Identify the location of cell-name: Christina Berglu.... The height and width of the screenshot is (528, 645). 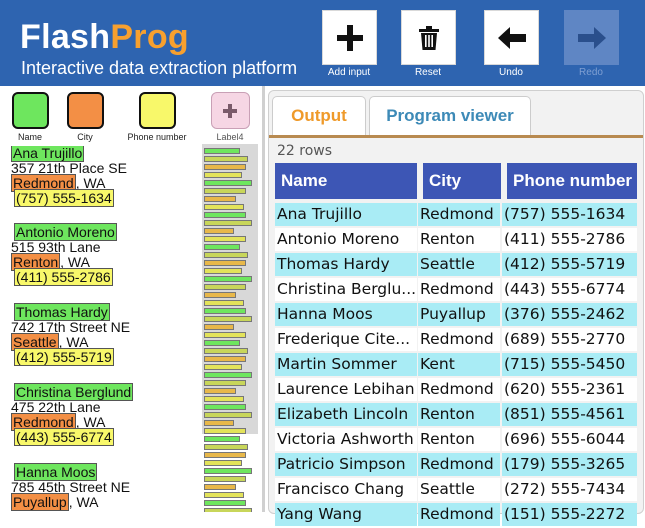
(346, 289).